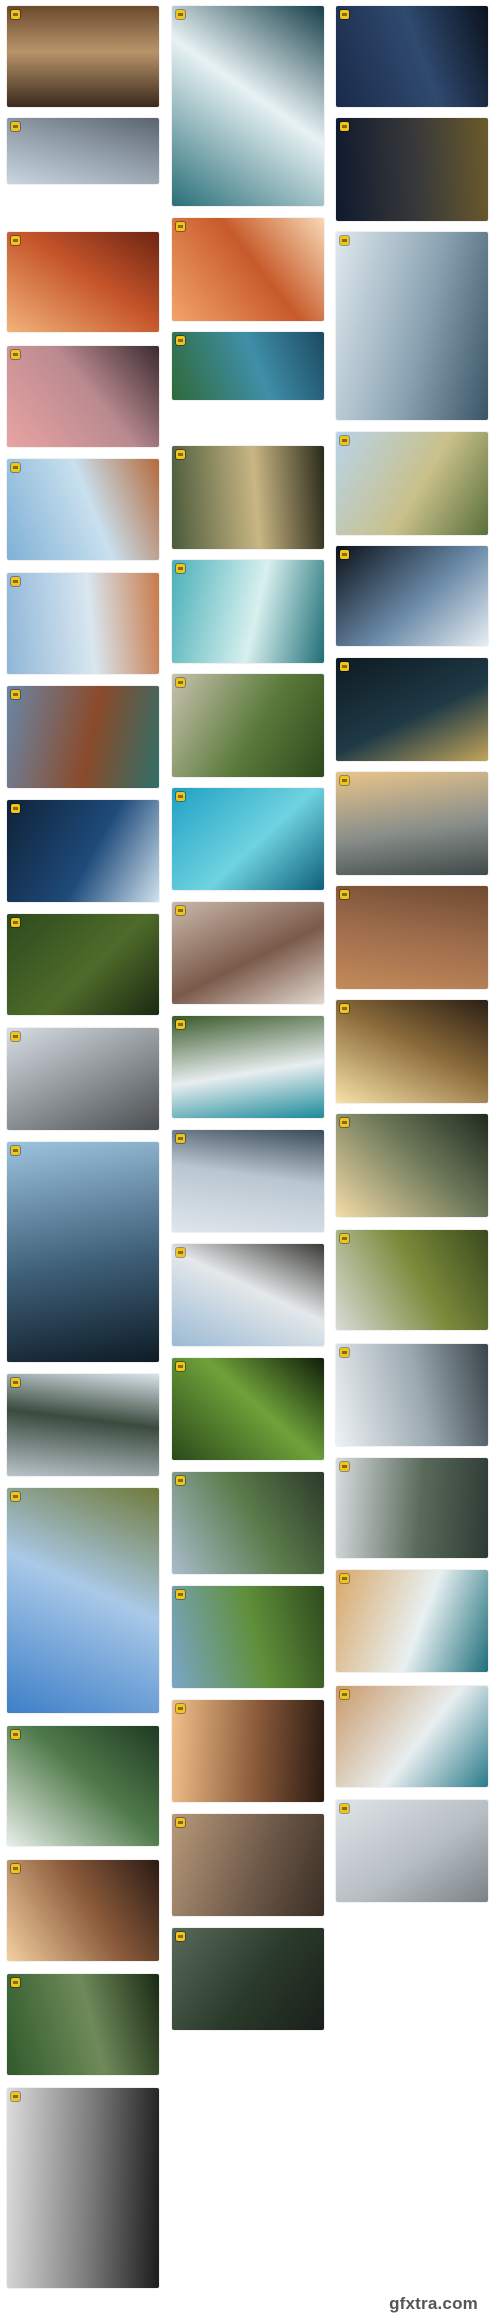 The image size is (500, 2320). I want to click on photo-tile-sunlit-portrait-field, so click(412, 1051).